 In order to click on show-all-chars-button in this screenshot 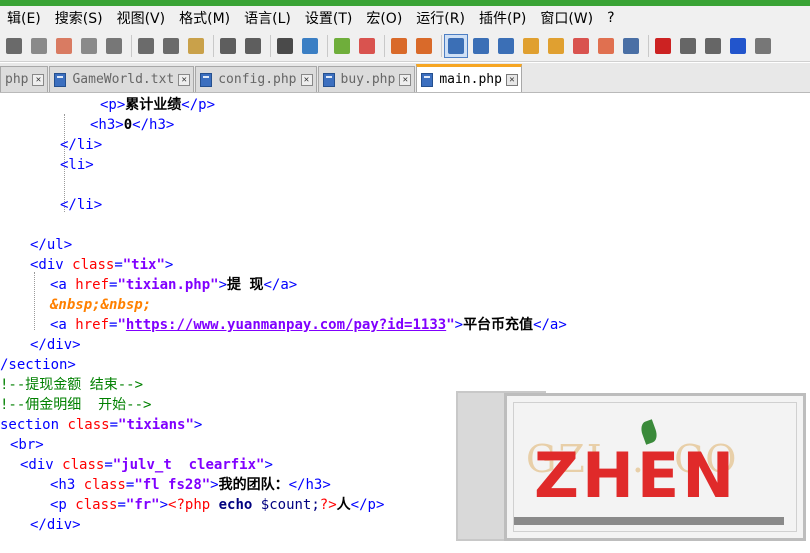, I will do `click(481, 46)`.